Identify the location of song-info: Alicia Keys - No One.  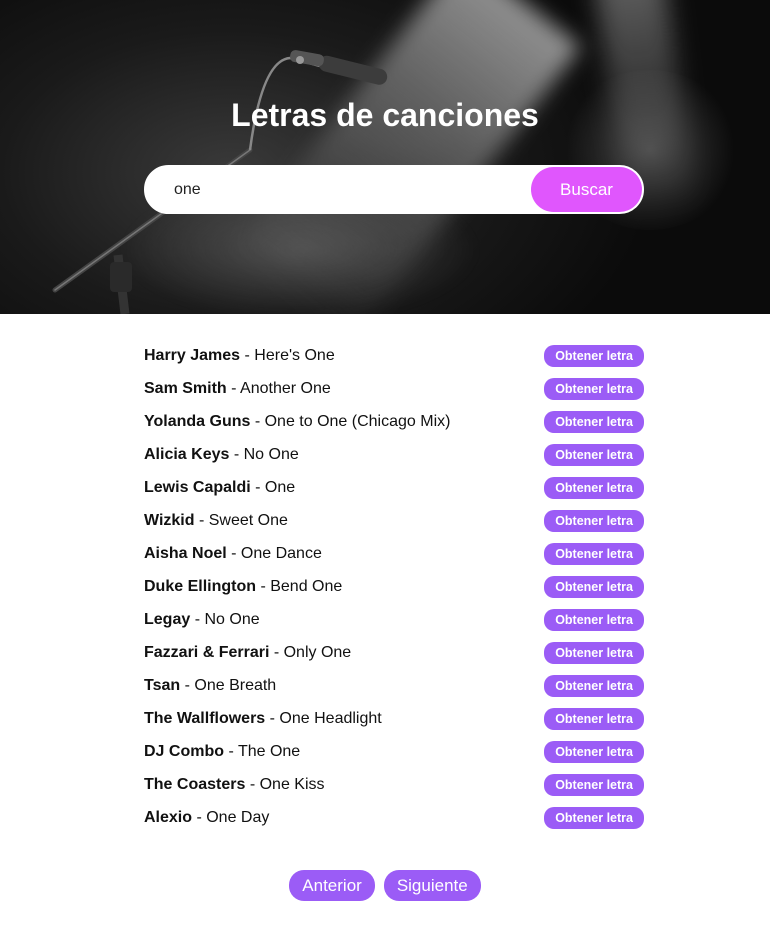
(221, 454).